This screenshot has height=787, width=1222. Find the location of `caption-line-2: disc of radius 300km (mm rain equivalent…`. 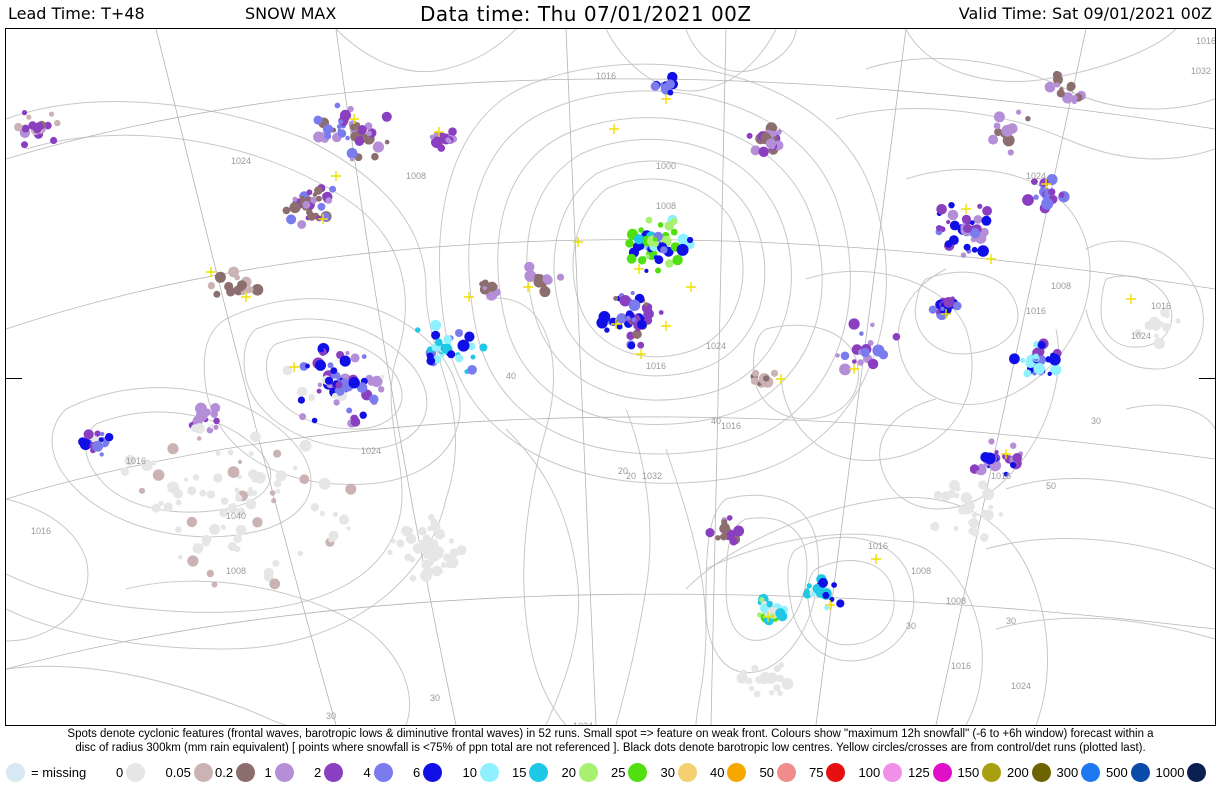

caption-line-2: disc of radius 300km (mm rain equivalent… is located at coordinates (610, 748).